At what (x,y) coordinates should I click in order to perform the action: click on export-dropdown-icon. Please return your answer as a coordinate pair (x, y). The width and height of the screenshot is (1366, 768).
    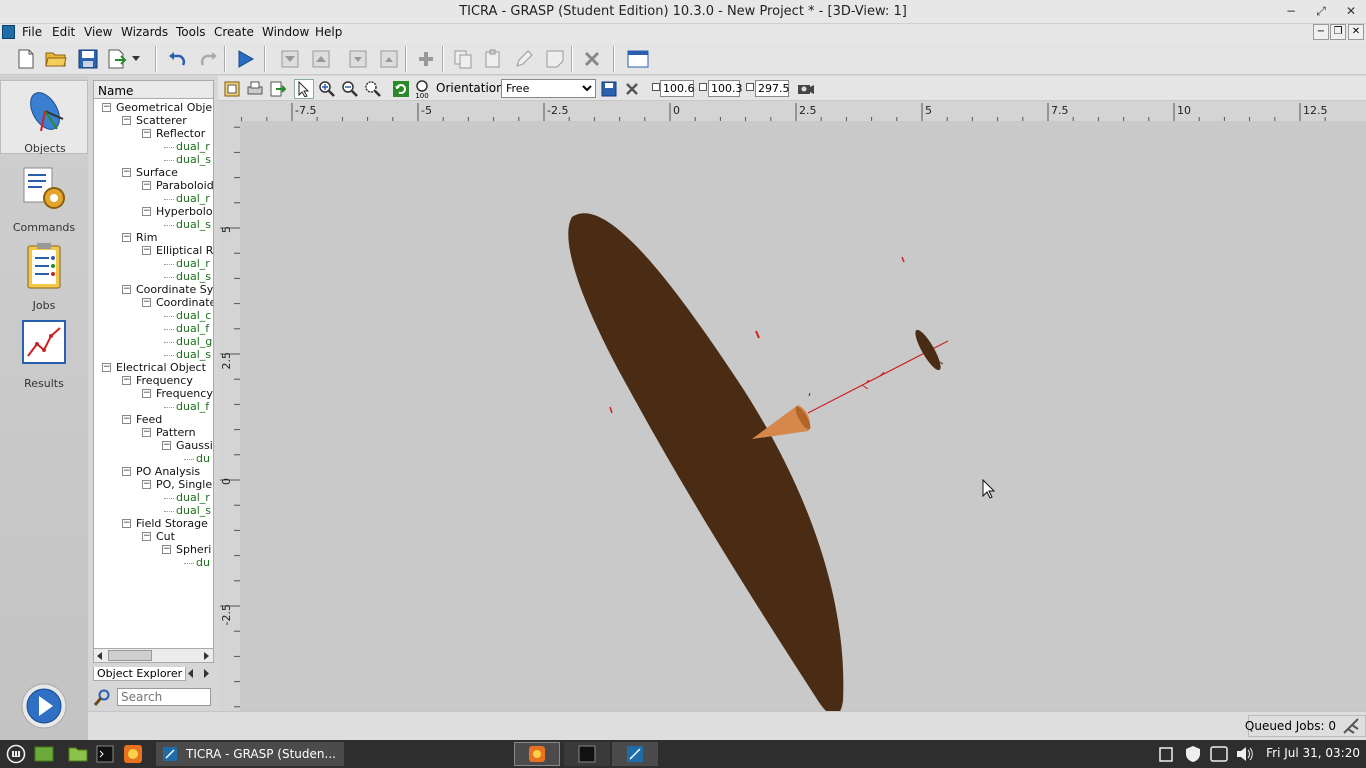
    Looking at the image, I should click on (136, 59).